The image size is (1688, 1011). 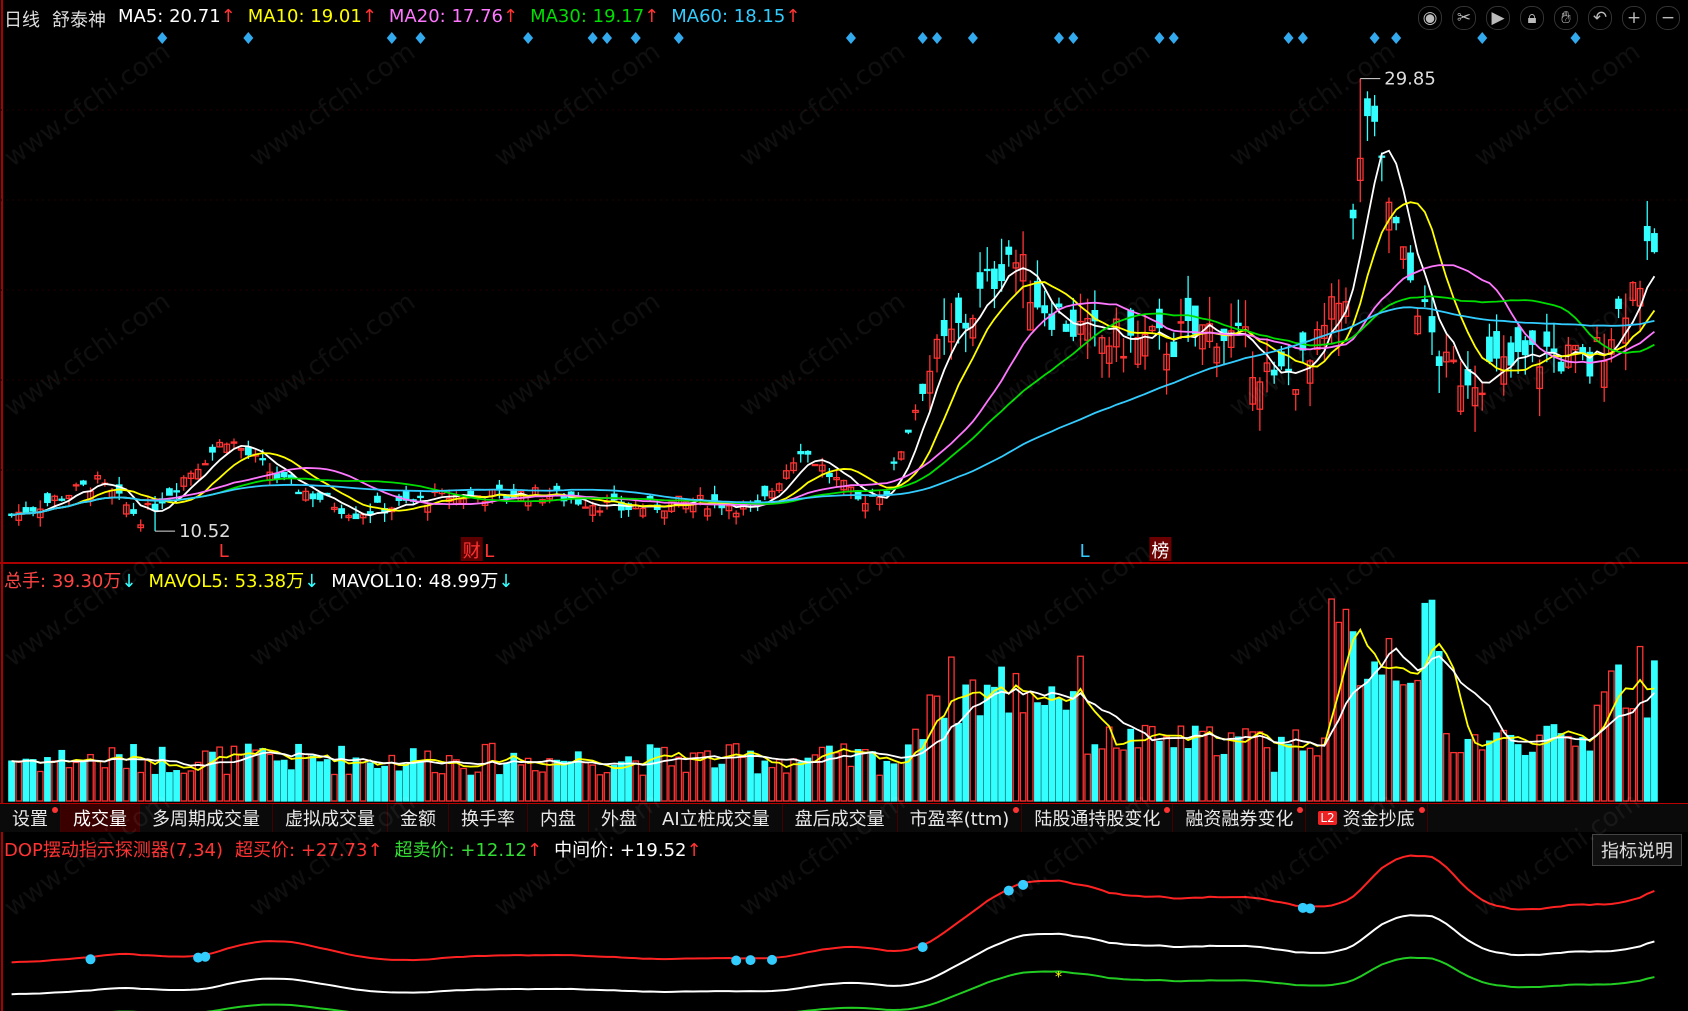 I want to click on tab-13: L2 资金抄底, so click(x=1367, y=818).